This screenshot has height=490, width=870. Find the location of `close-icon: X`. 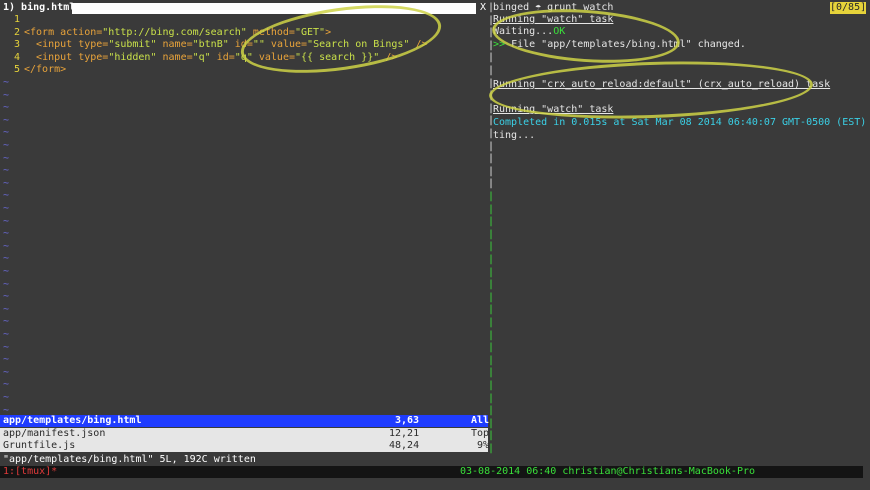

close-icon: X is located at coordinates (483, 8).